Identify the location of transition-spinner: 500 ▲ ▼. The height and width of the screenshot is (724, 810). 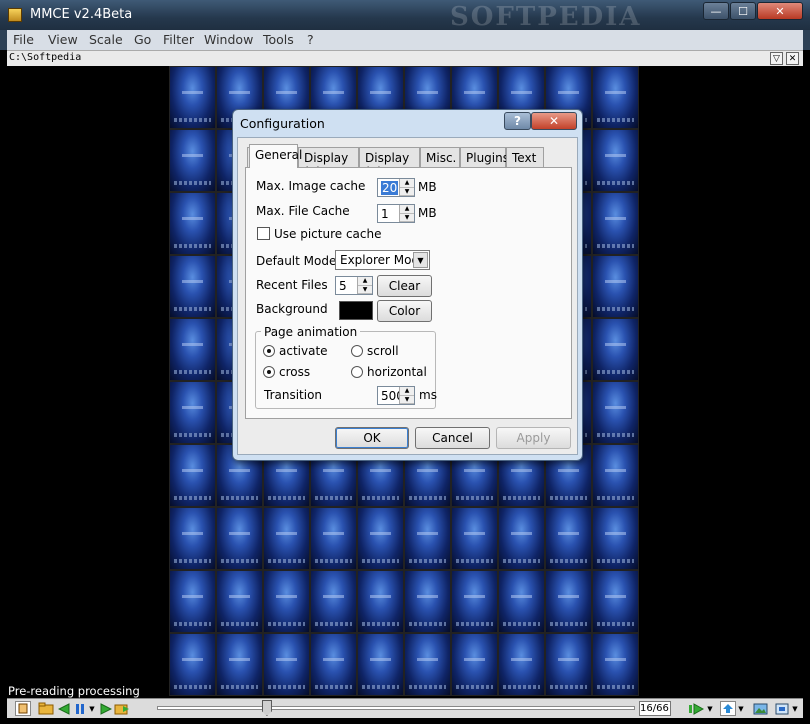
(396, 395).